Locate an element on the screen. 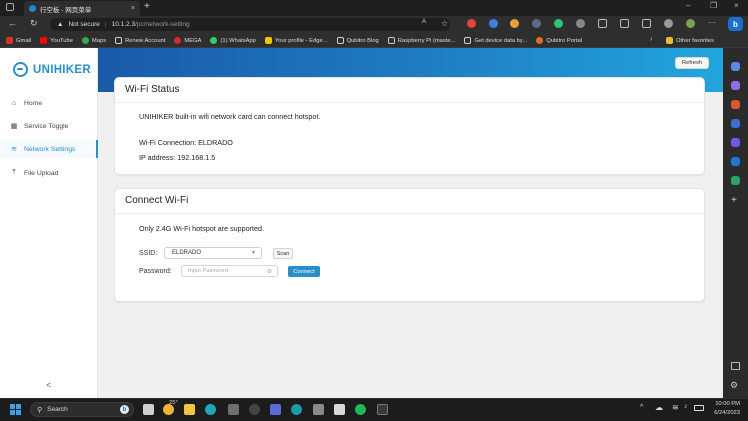 This screenshot has height=421, width=748. read-aloud-icon: A is located at coordinates (426, 23).